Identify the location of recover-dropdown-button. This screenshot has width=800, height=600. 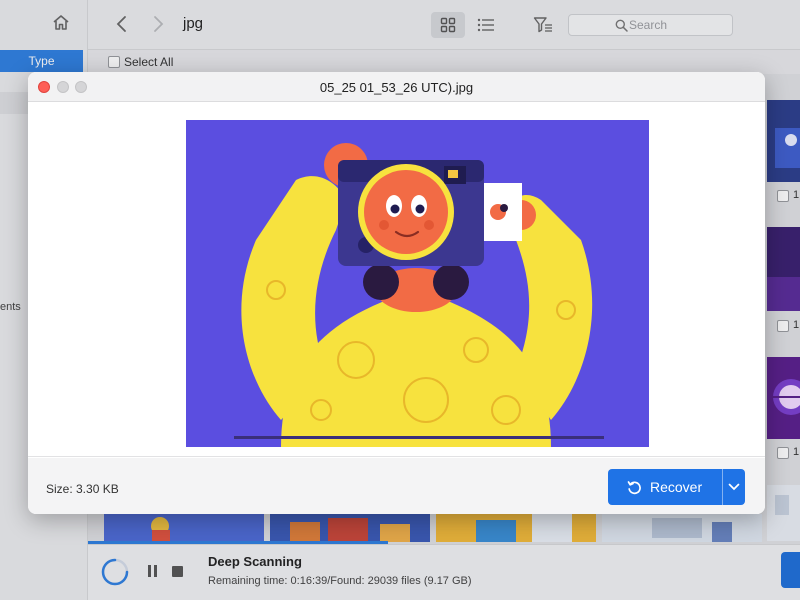
(734, 487).